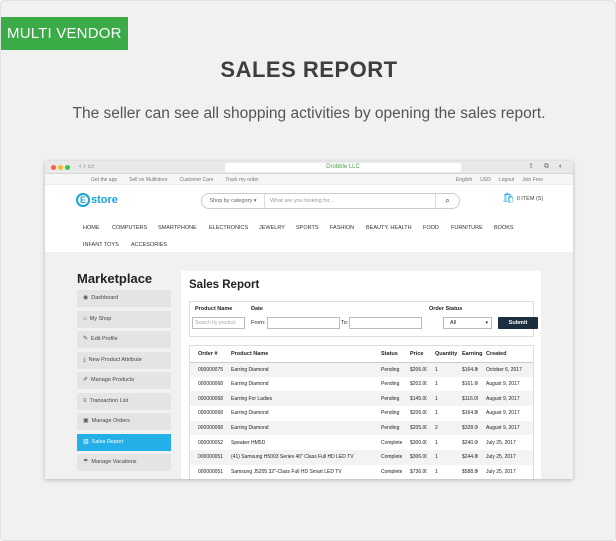 The width and height of the screenshot is (616, 541). Describe the element at coordinates (124, 339) in the screenshot. I see `sidebar-item: ✎ Edit Profile` at that location.